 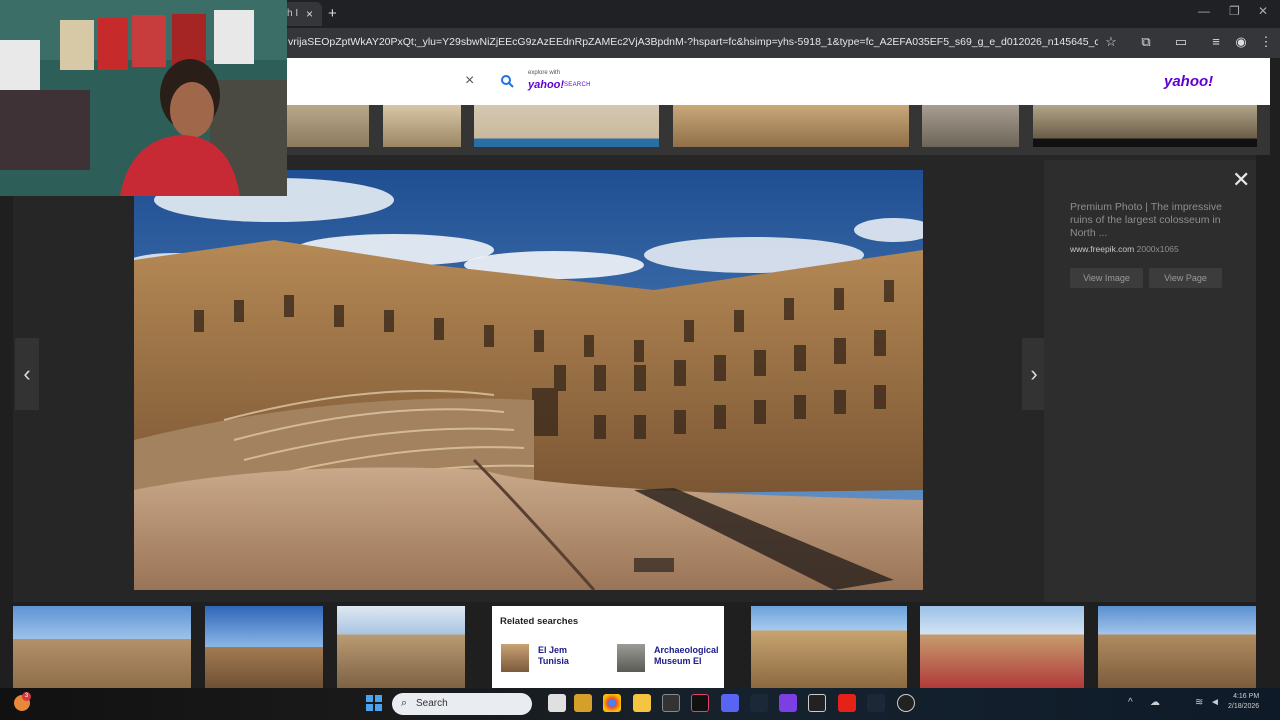 I want to click on wifi-icon: ≋, so click(x=1199, y=702).